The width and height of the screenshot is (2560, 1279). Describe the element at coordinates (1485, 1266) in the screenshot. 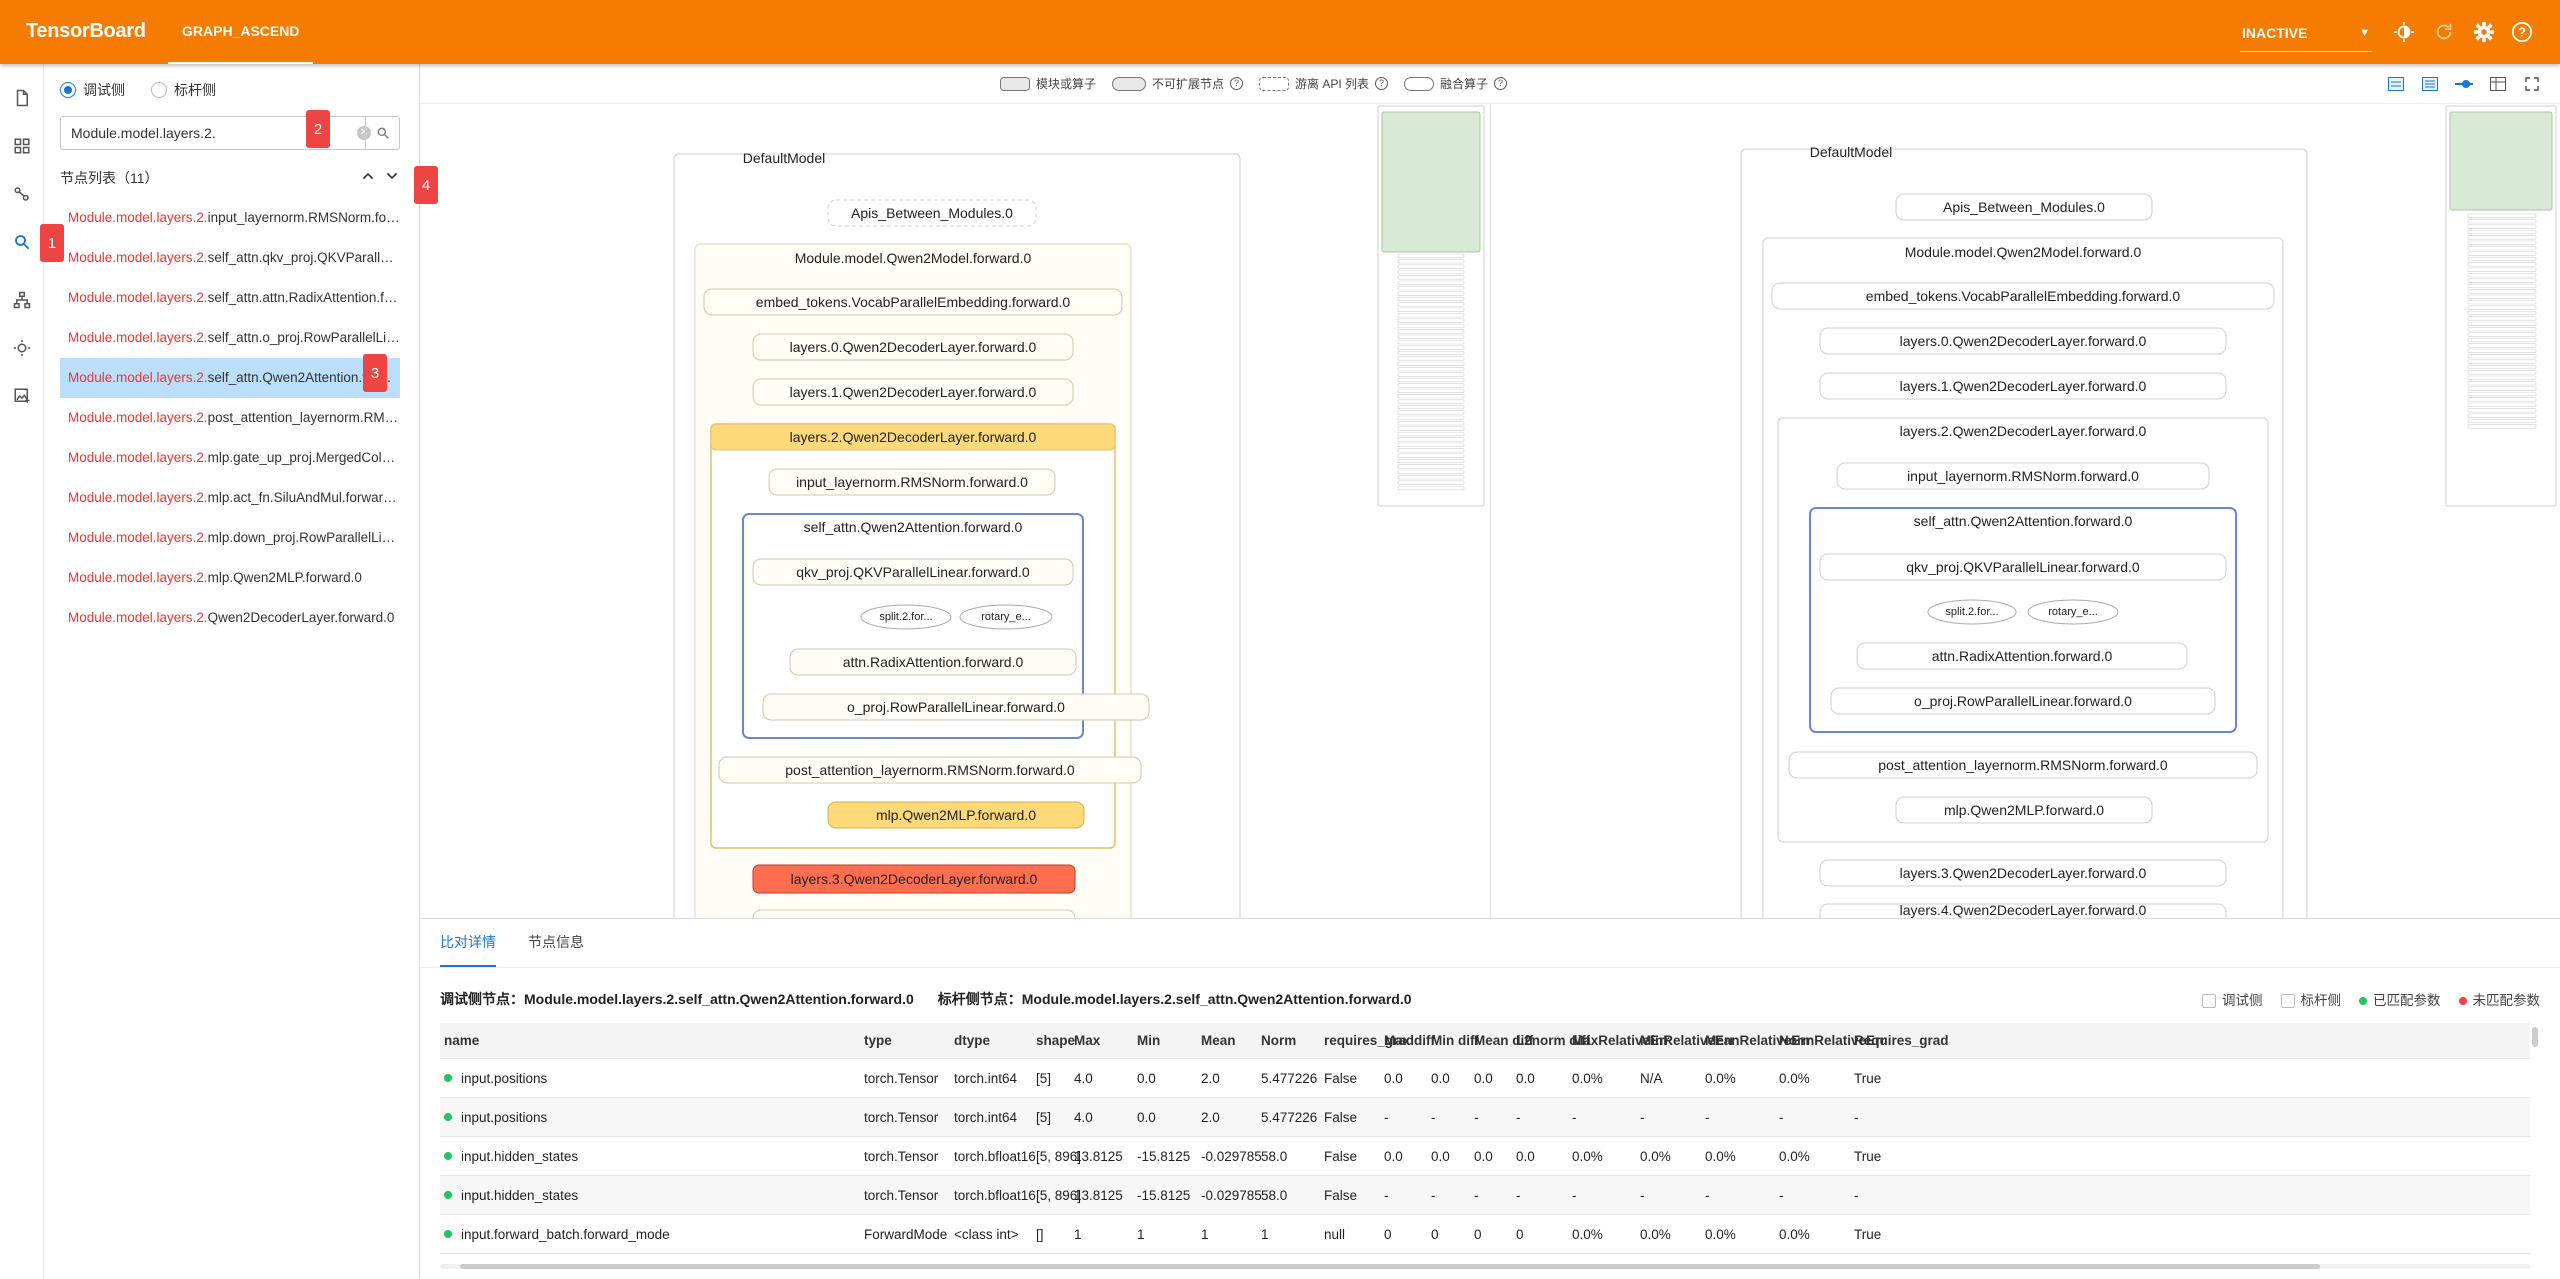

I see `table-horizontal-scrollbar` at that location.